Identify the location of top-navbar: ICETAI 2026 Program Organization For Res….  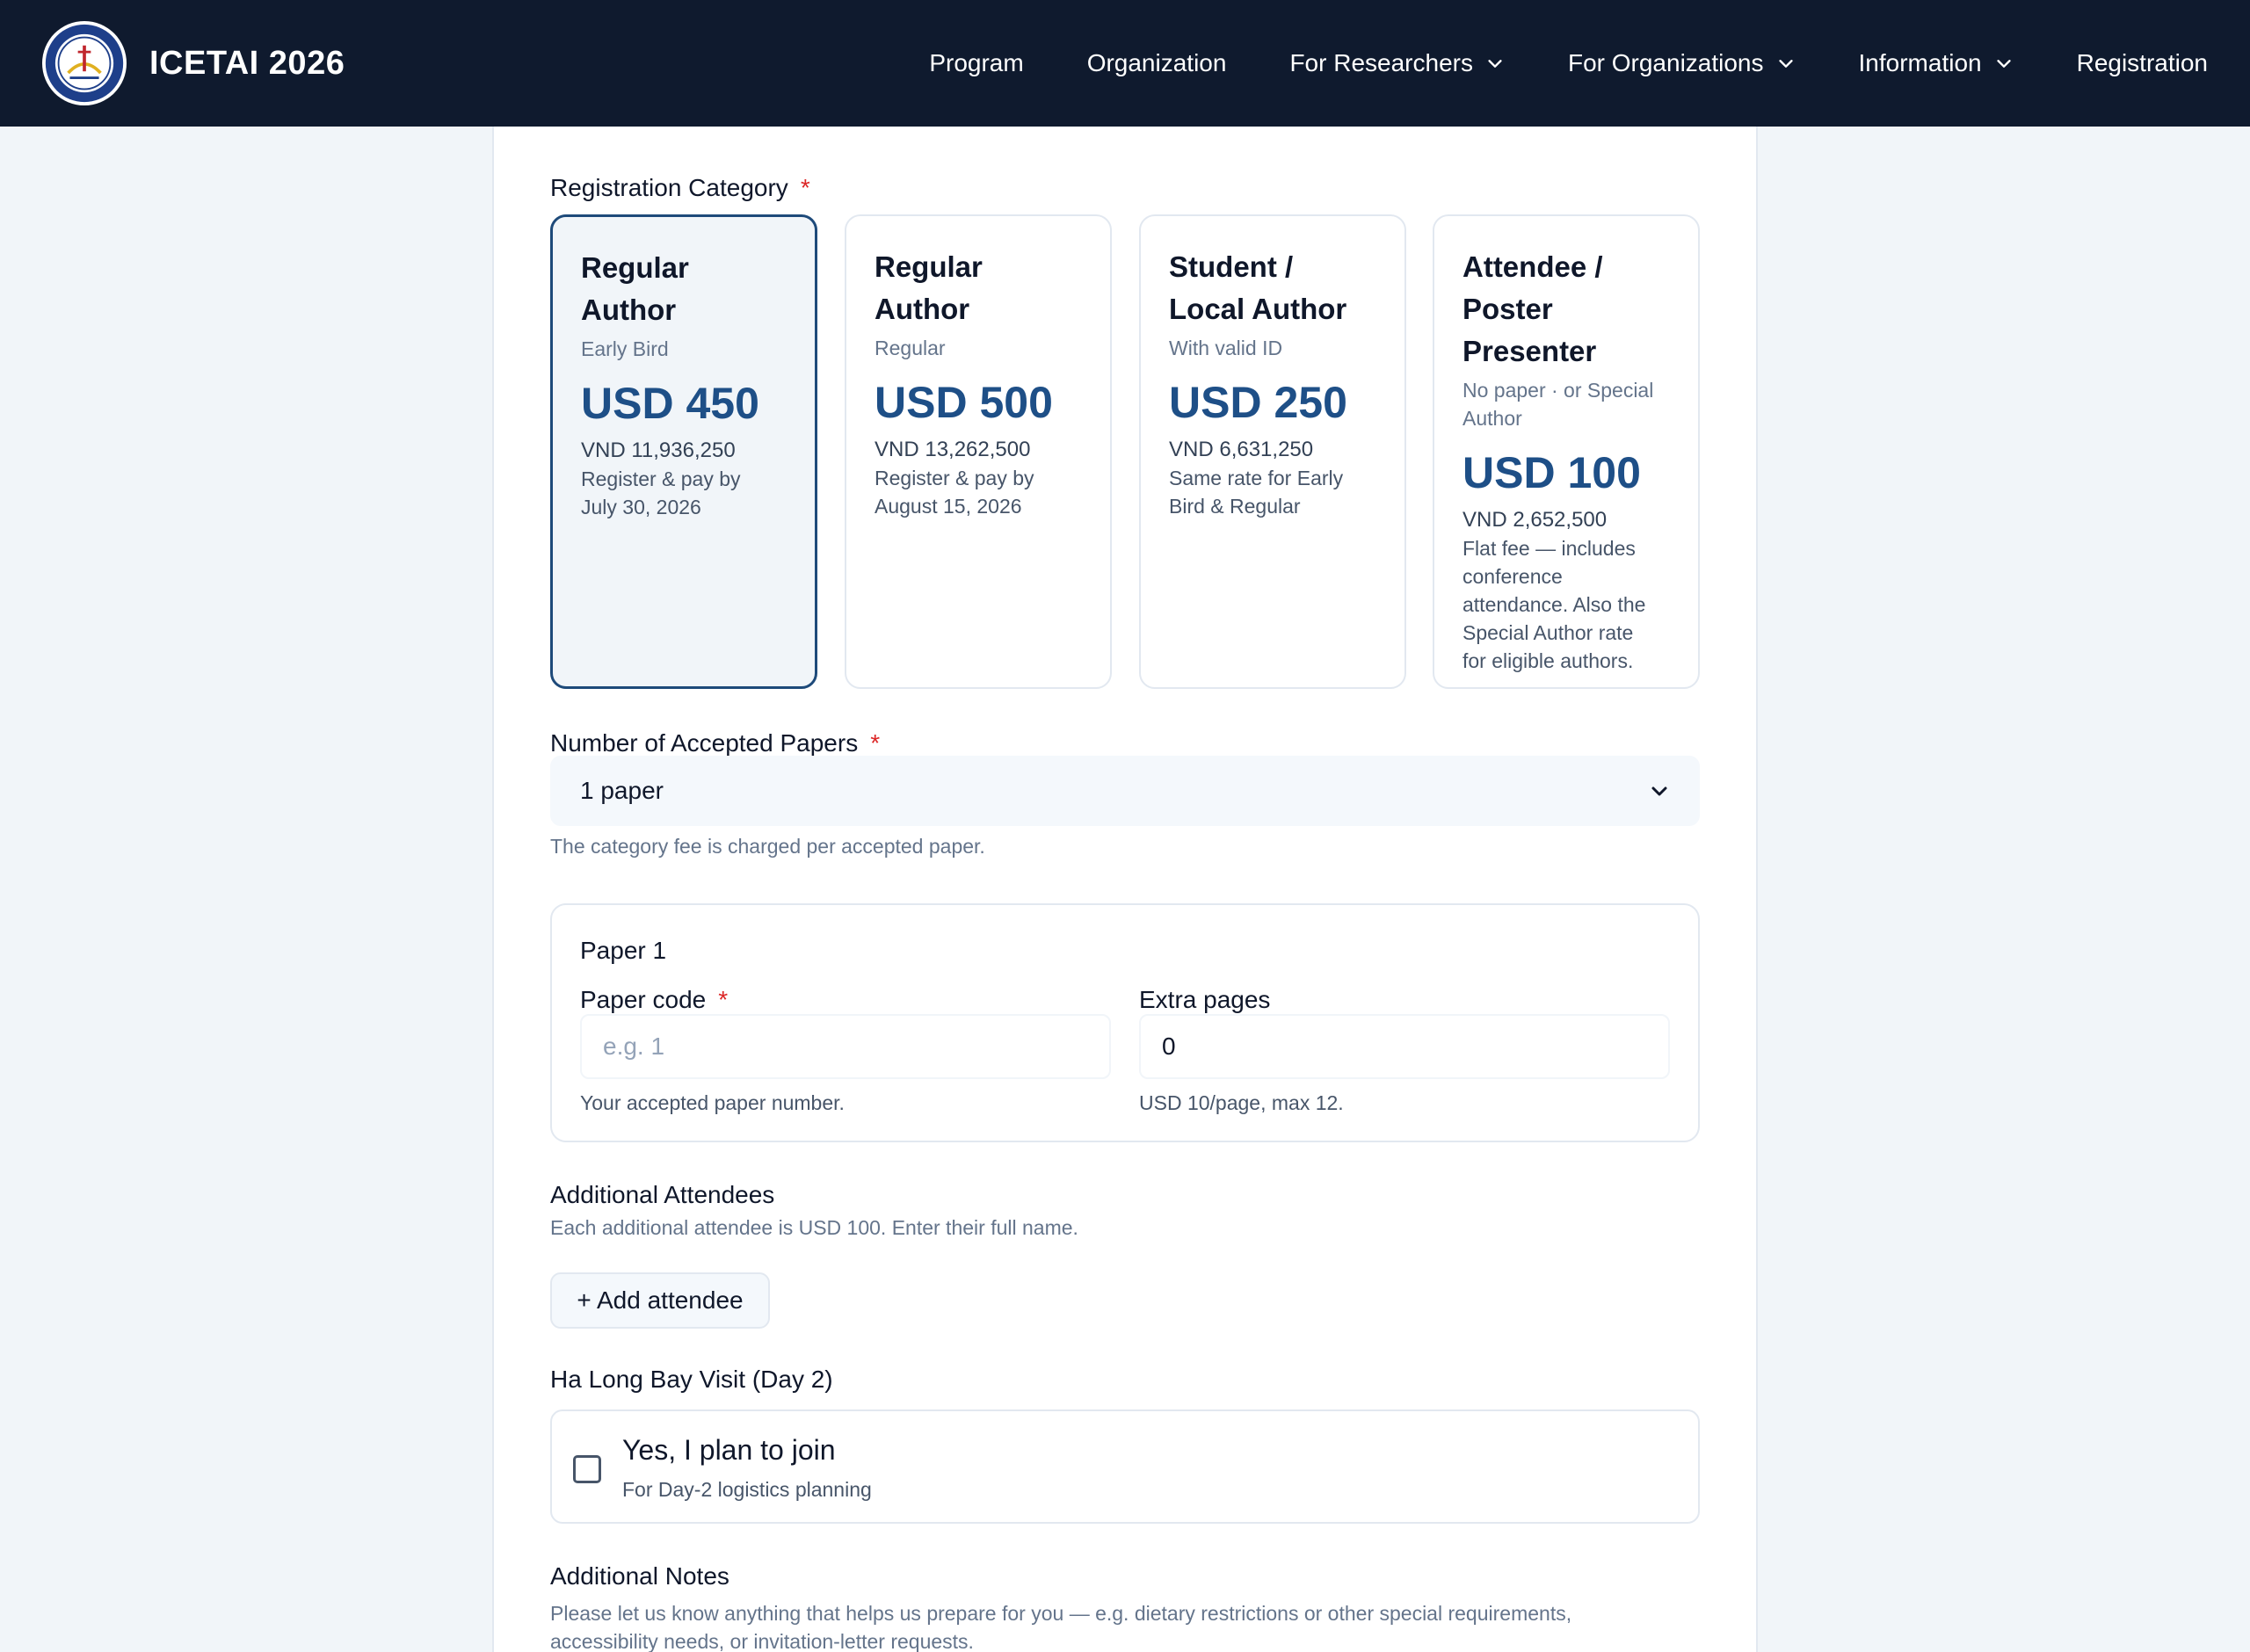
(1125, 64).